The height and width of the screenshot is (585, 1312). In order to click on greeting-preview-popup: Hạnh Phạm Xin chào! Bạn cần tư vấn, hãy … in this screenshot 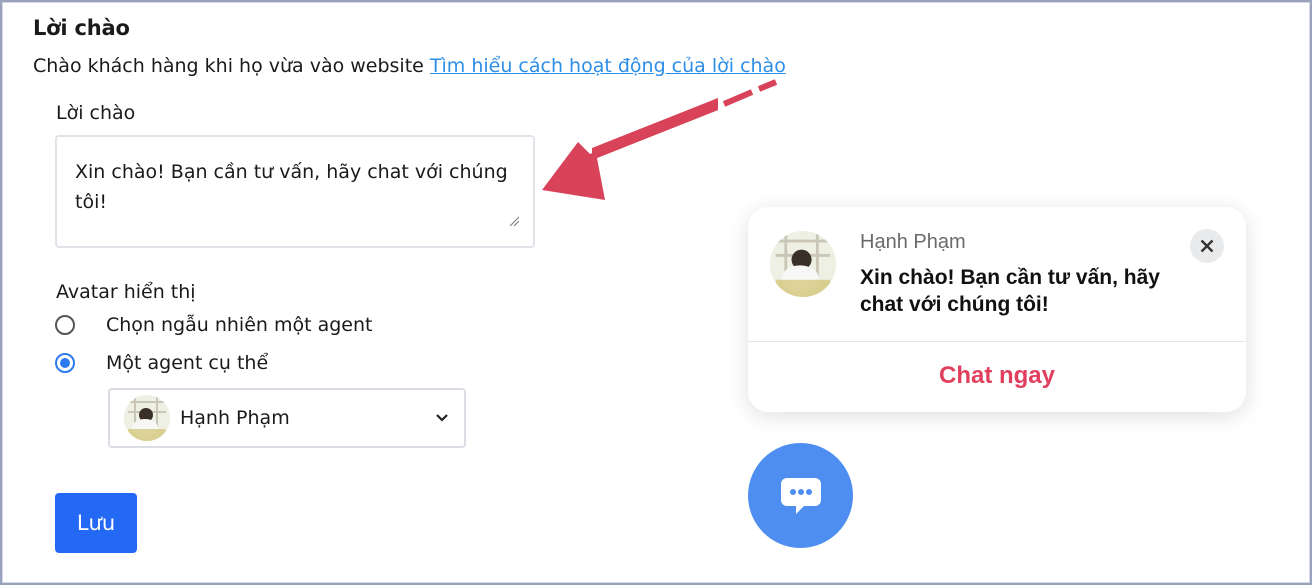, I will do `click(997, 309)`.